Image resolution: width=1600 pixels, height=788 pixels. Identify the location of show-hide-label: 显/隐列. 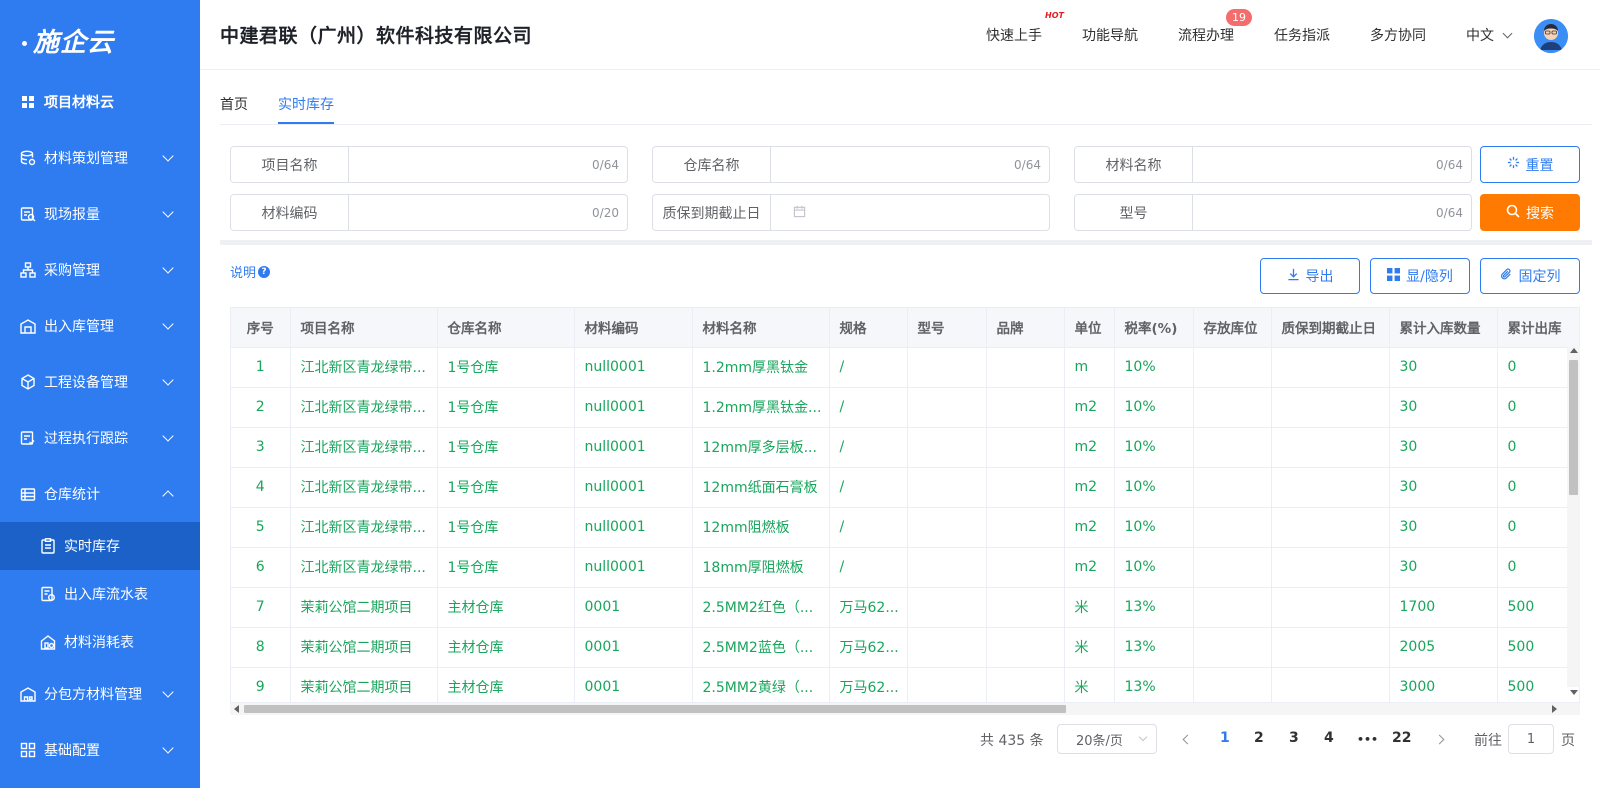
(1429, 277).